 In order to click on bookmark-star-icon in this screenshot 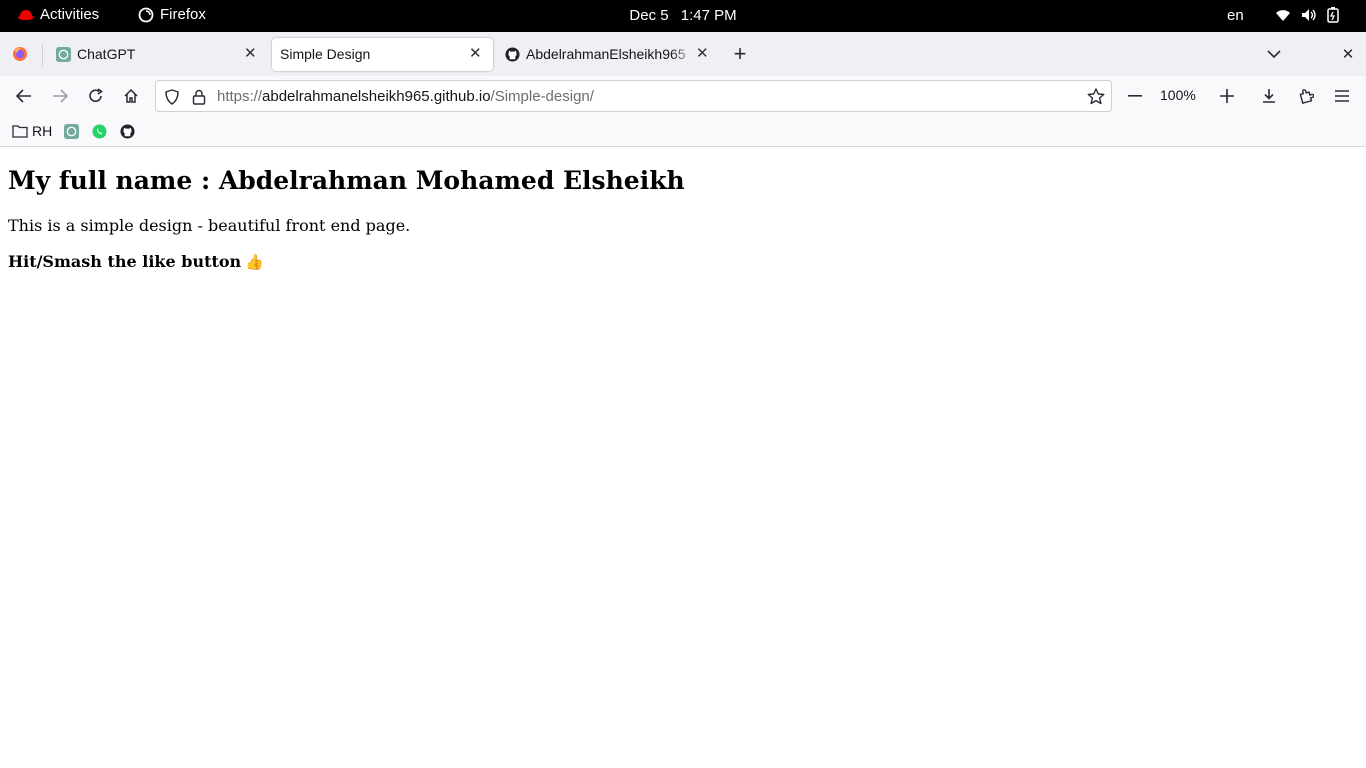, I will do `click(1096, 96)`.